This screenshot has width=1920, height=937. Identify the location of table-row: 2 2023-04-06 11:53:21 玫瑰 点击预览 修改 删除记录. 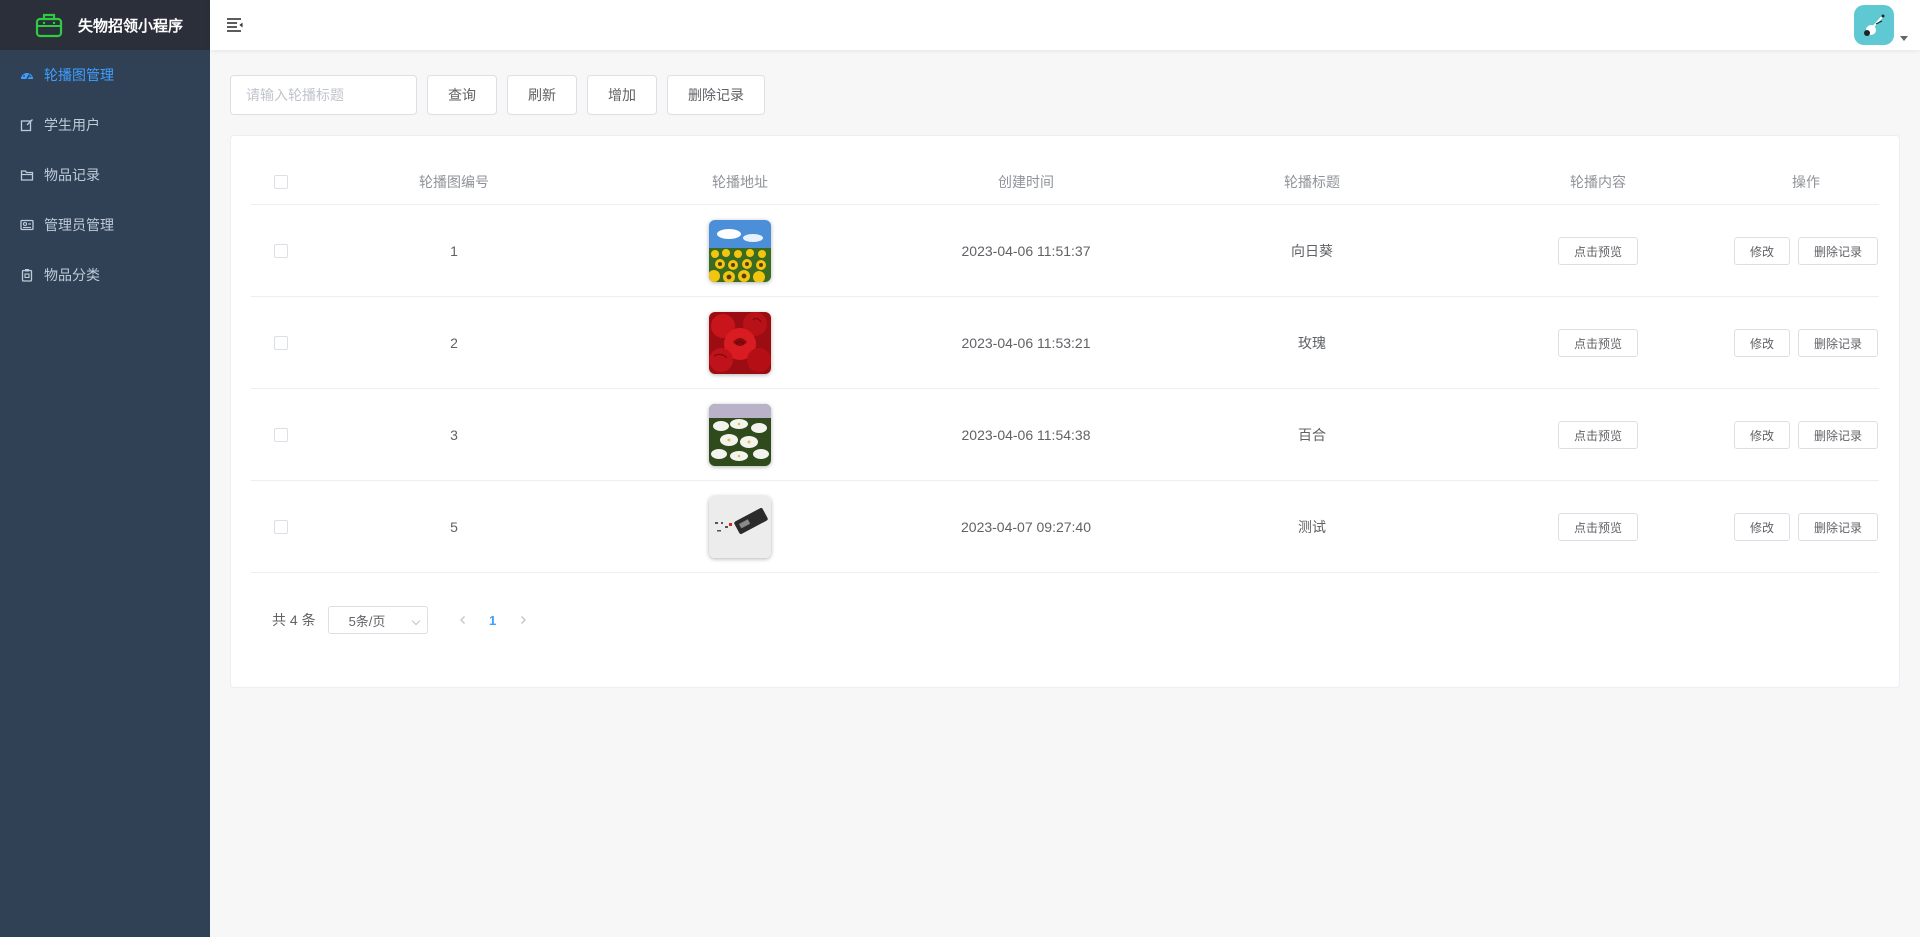
(1065, 343).